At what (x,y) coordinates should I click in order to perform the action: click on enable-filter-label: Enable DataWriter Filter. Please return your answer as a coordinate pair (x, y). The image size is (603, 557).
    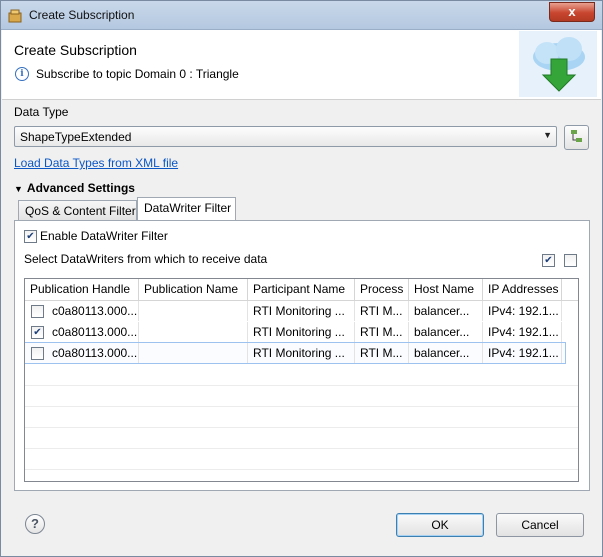
    Looking at the image, I should click on (104, 236).